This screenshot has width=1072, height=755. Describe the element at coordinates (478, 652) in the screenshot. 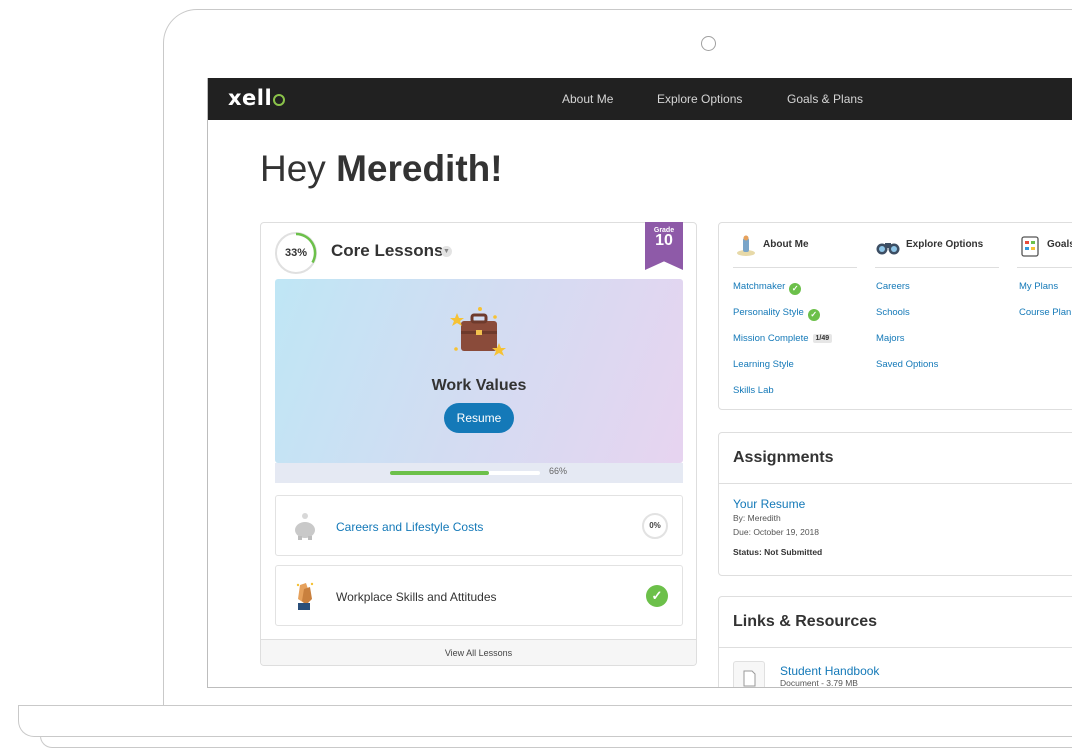

I see `view-all-lessons-link: View All Lessons` at that location.